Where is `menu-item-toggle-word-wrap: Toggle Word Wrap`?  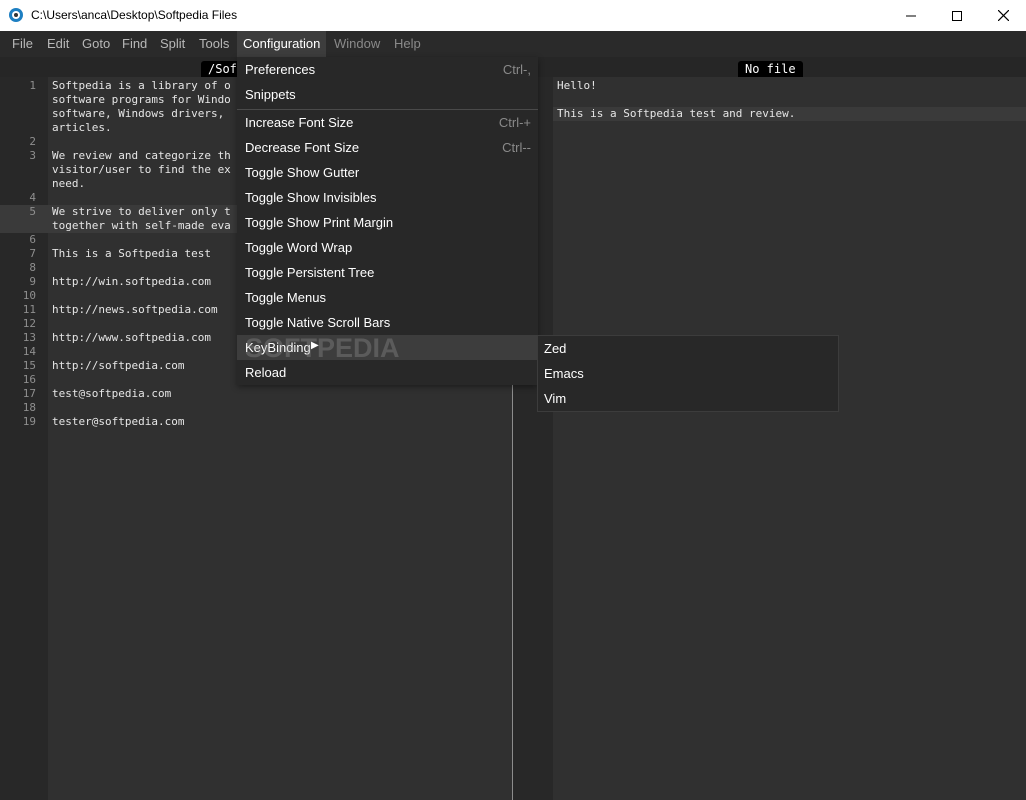 menu-item-toggle-word-wrap: Toggle Word Wrap is located at coordinates (387, 247).